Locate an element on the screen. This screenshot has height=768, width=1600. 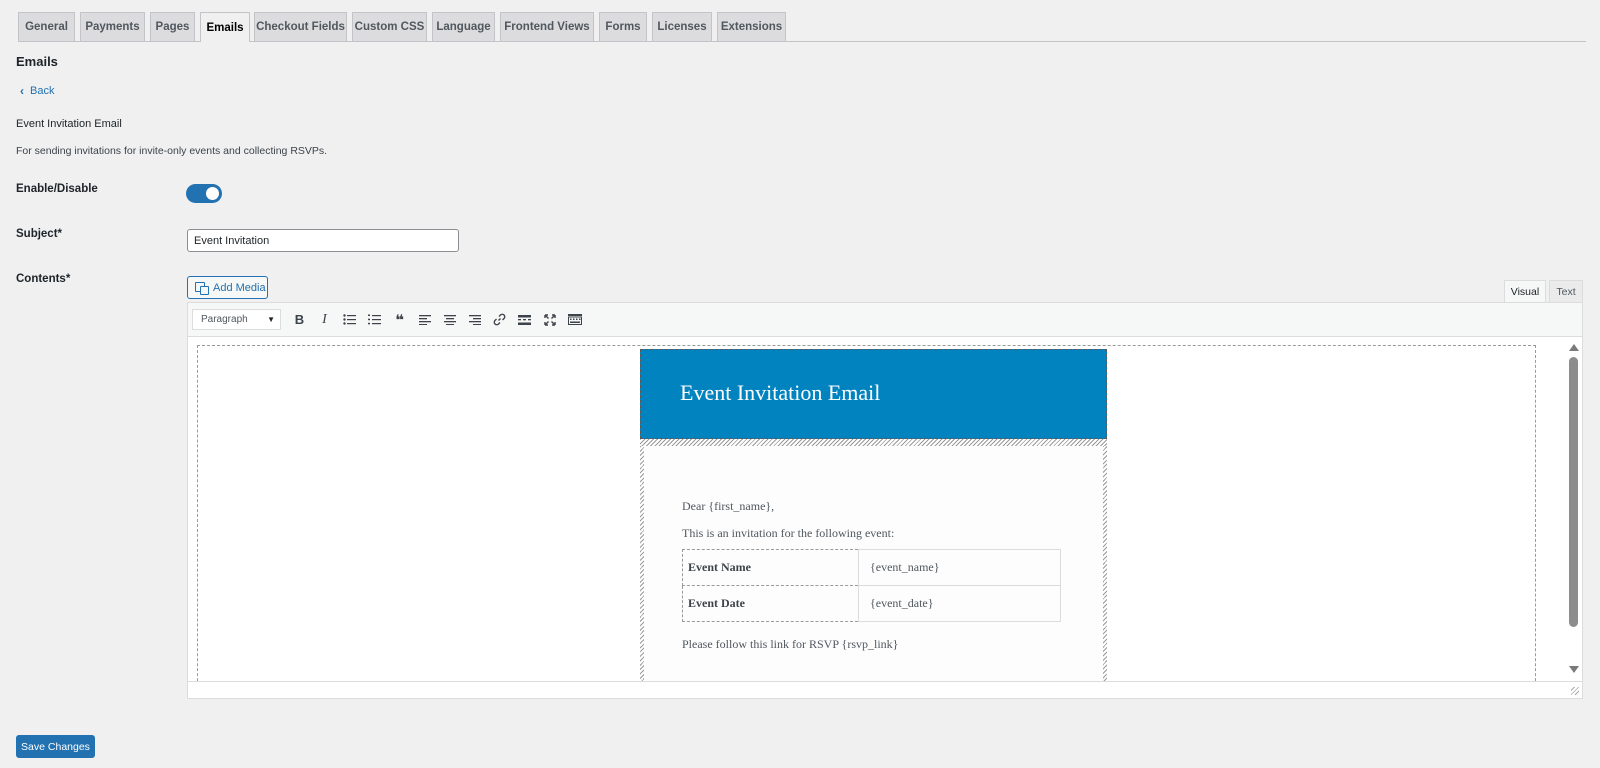
tab-emails: Emails is located at coordinates (225, 27).